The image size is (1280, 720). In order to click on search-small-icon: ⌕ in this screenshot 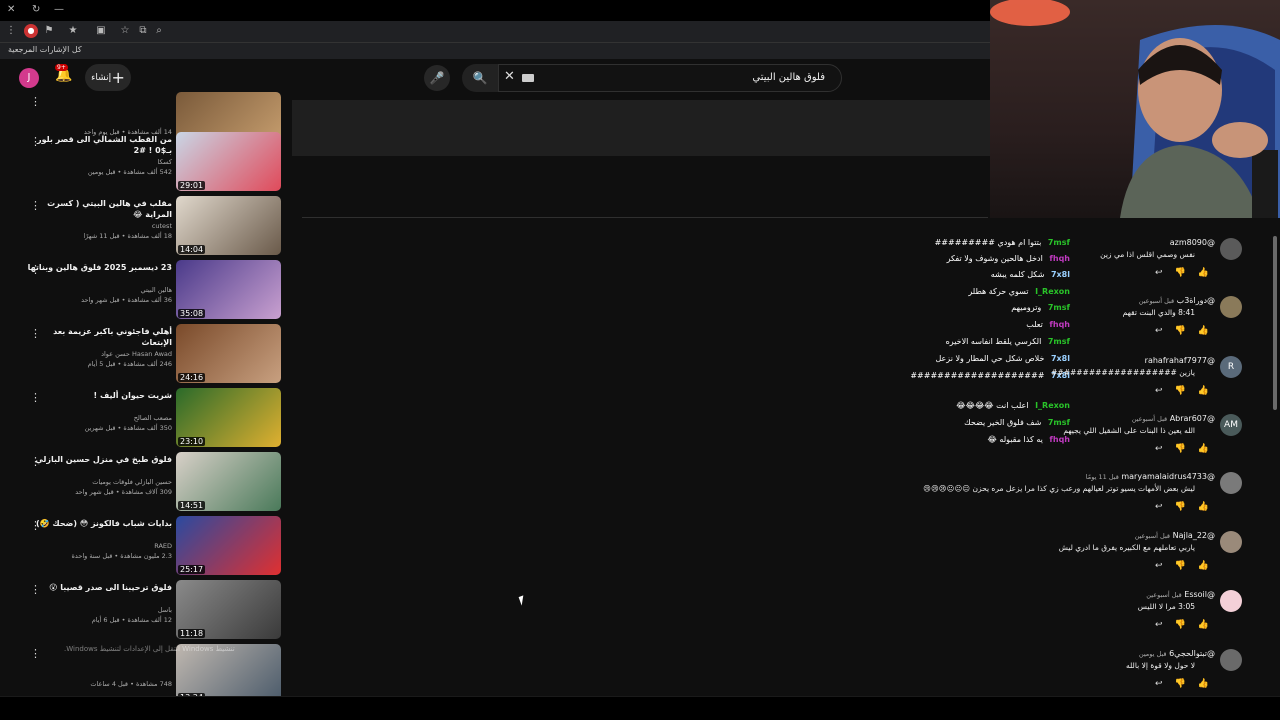, I will do `click(159, 31)`.